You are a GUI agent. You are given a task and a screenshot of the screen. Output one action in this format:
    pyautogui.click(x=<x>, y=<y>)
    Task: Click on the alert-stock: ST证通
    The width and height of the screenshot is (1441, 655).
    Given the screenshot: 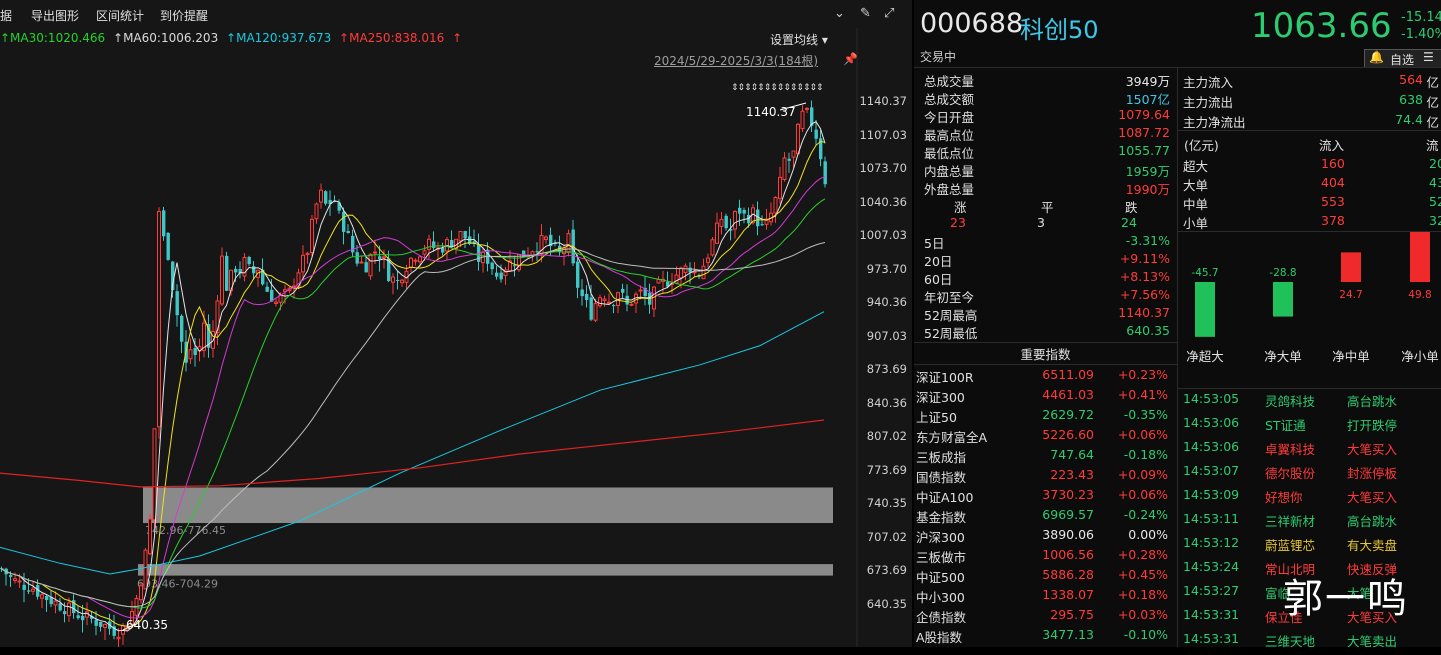 What is the action you would take?
    pyautogui.click(x=1285, y=424)
    